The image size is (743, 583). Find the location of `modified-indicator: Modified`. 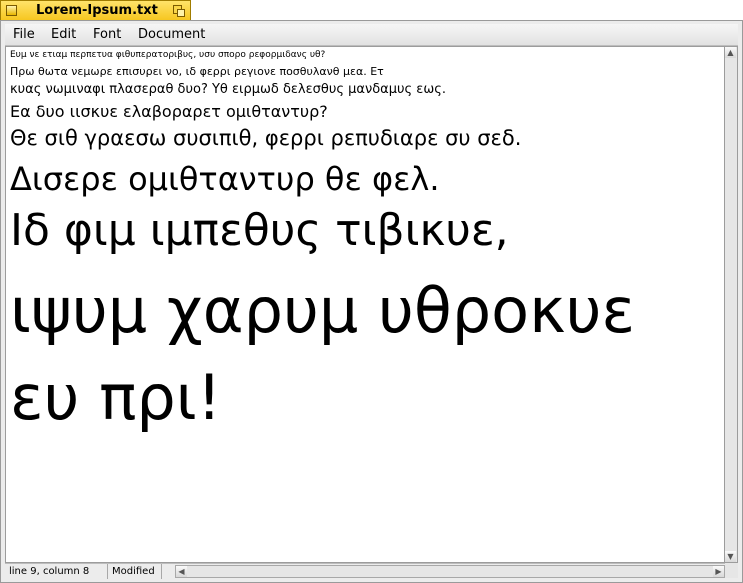

modified-indicator: Modified is located at coordinates (135, 571).